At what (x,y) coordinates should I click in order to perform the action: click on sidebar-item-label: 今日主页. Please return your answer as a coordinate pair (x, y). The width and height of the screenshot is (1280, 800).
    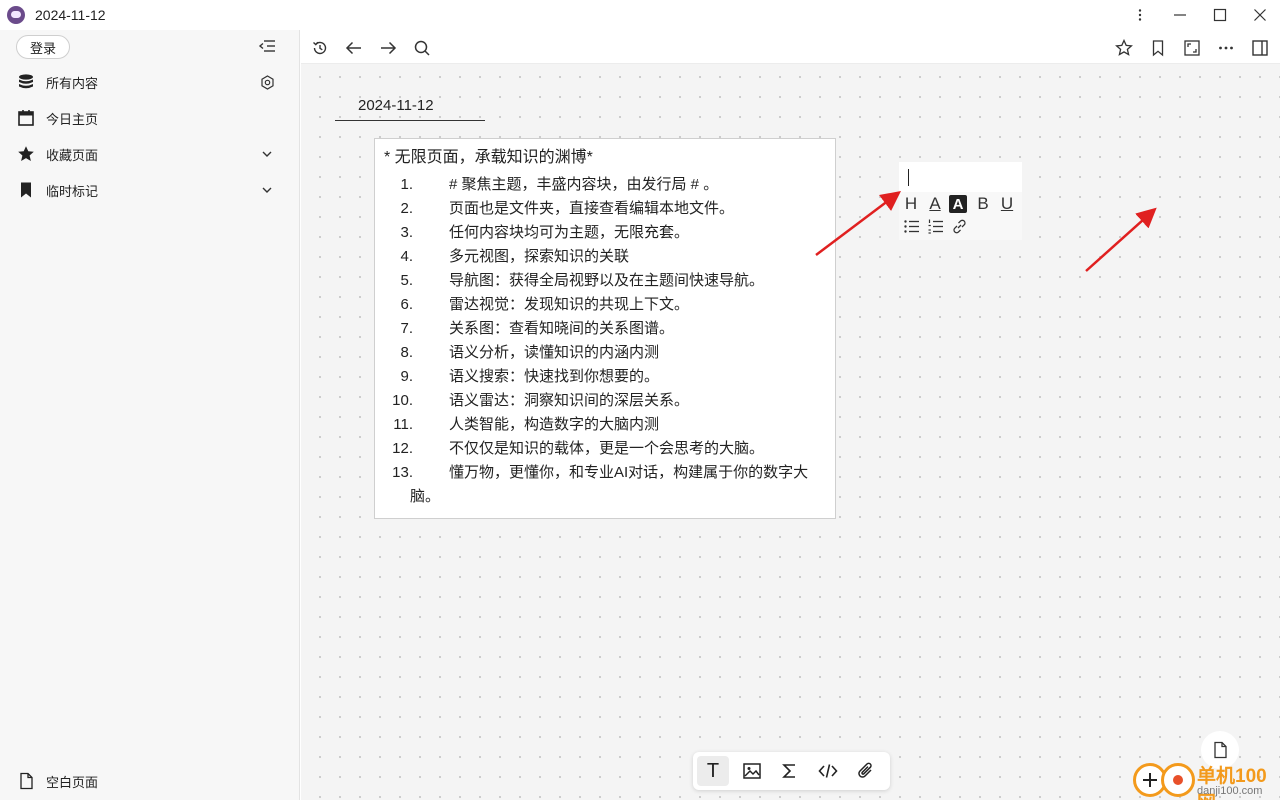
    Looking at the image, I should click on (72, 119).